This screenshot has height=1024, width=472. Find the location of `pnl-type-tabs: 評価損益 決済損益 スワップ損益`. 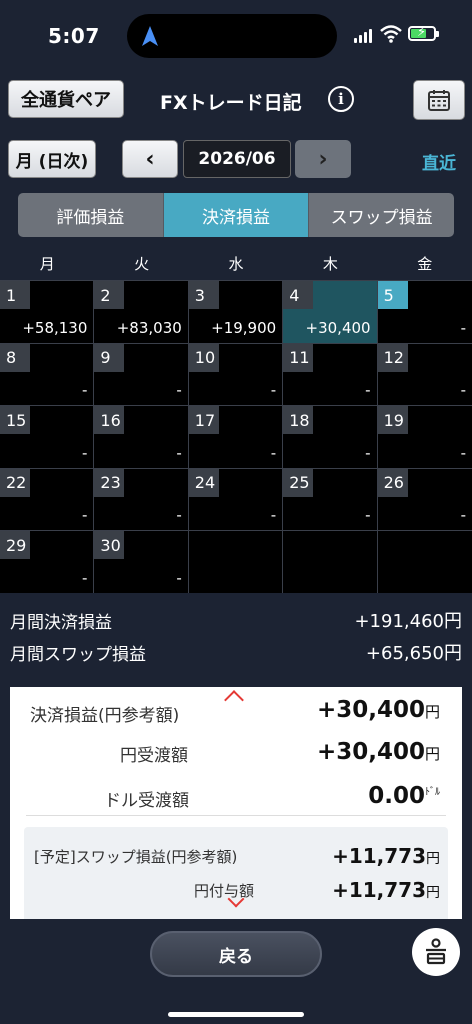

pnl-type-tabs: 評価損益 決済損益 スワップ損益 is located at coordinates (236, 215).